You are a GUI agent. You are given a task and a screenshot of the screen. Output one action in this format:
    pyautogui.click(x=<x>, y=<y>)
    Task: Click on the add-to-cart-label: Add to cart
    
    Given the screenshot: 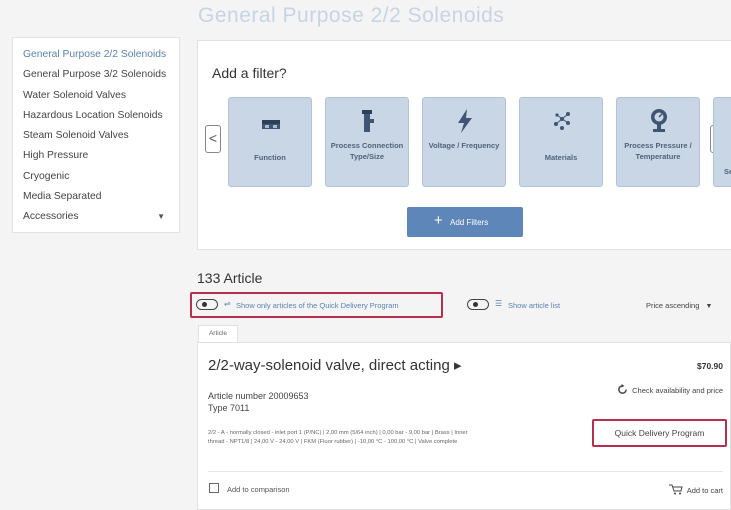 What is the action you would take?
    pyautogui.click(x=704, y=490)
    